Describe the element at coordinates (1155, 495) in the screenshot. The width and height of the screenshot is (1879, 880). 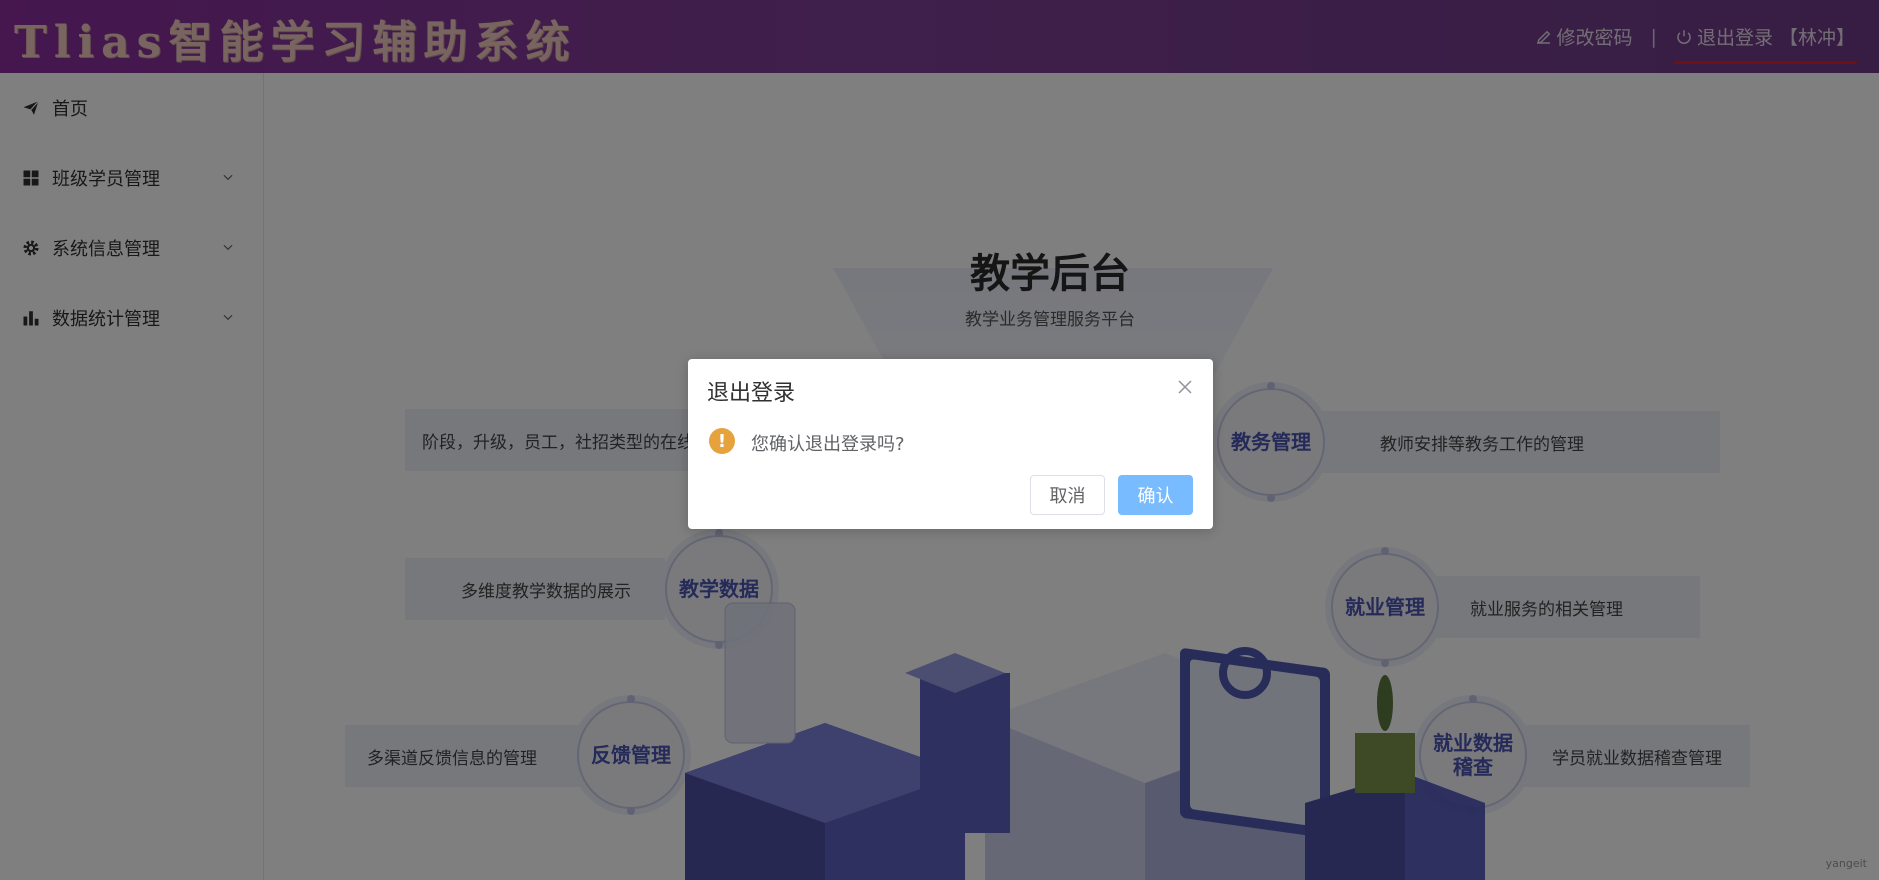
I see `confirm-button: 确认` at that location.